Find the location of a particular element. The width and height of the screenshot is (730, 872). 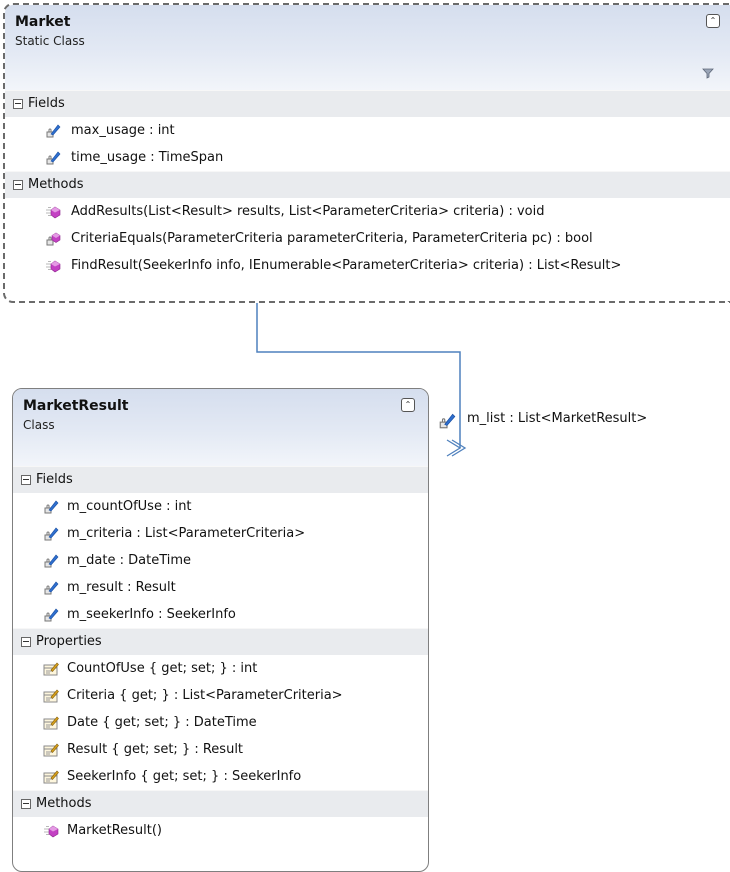

marketresult-methods-section: Methods is located at coordinates (220, 803).